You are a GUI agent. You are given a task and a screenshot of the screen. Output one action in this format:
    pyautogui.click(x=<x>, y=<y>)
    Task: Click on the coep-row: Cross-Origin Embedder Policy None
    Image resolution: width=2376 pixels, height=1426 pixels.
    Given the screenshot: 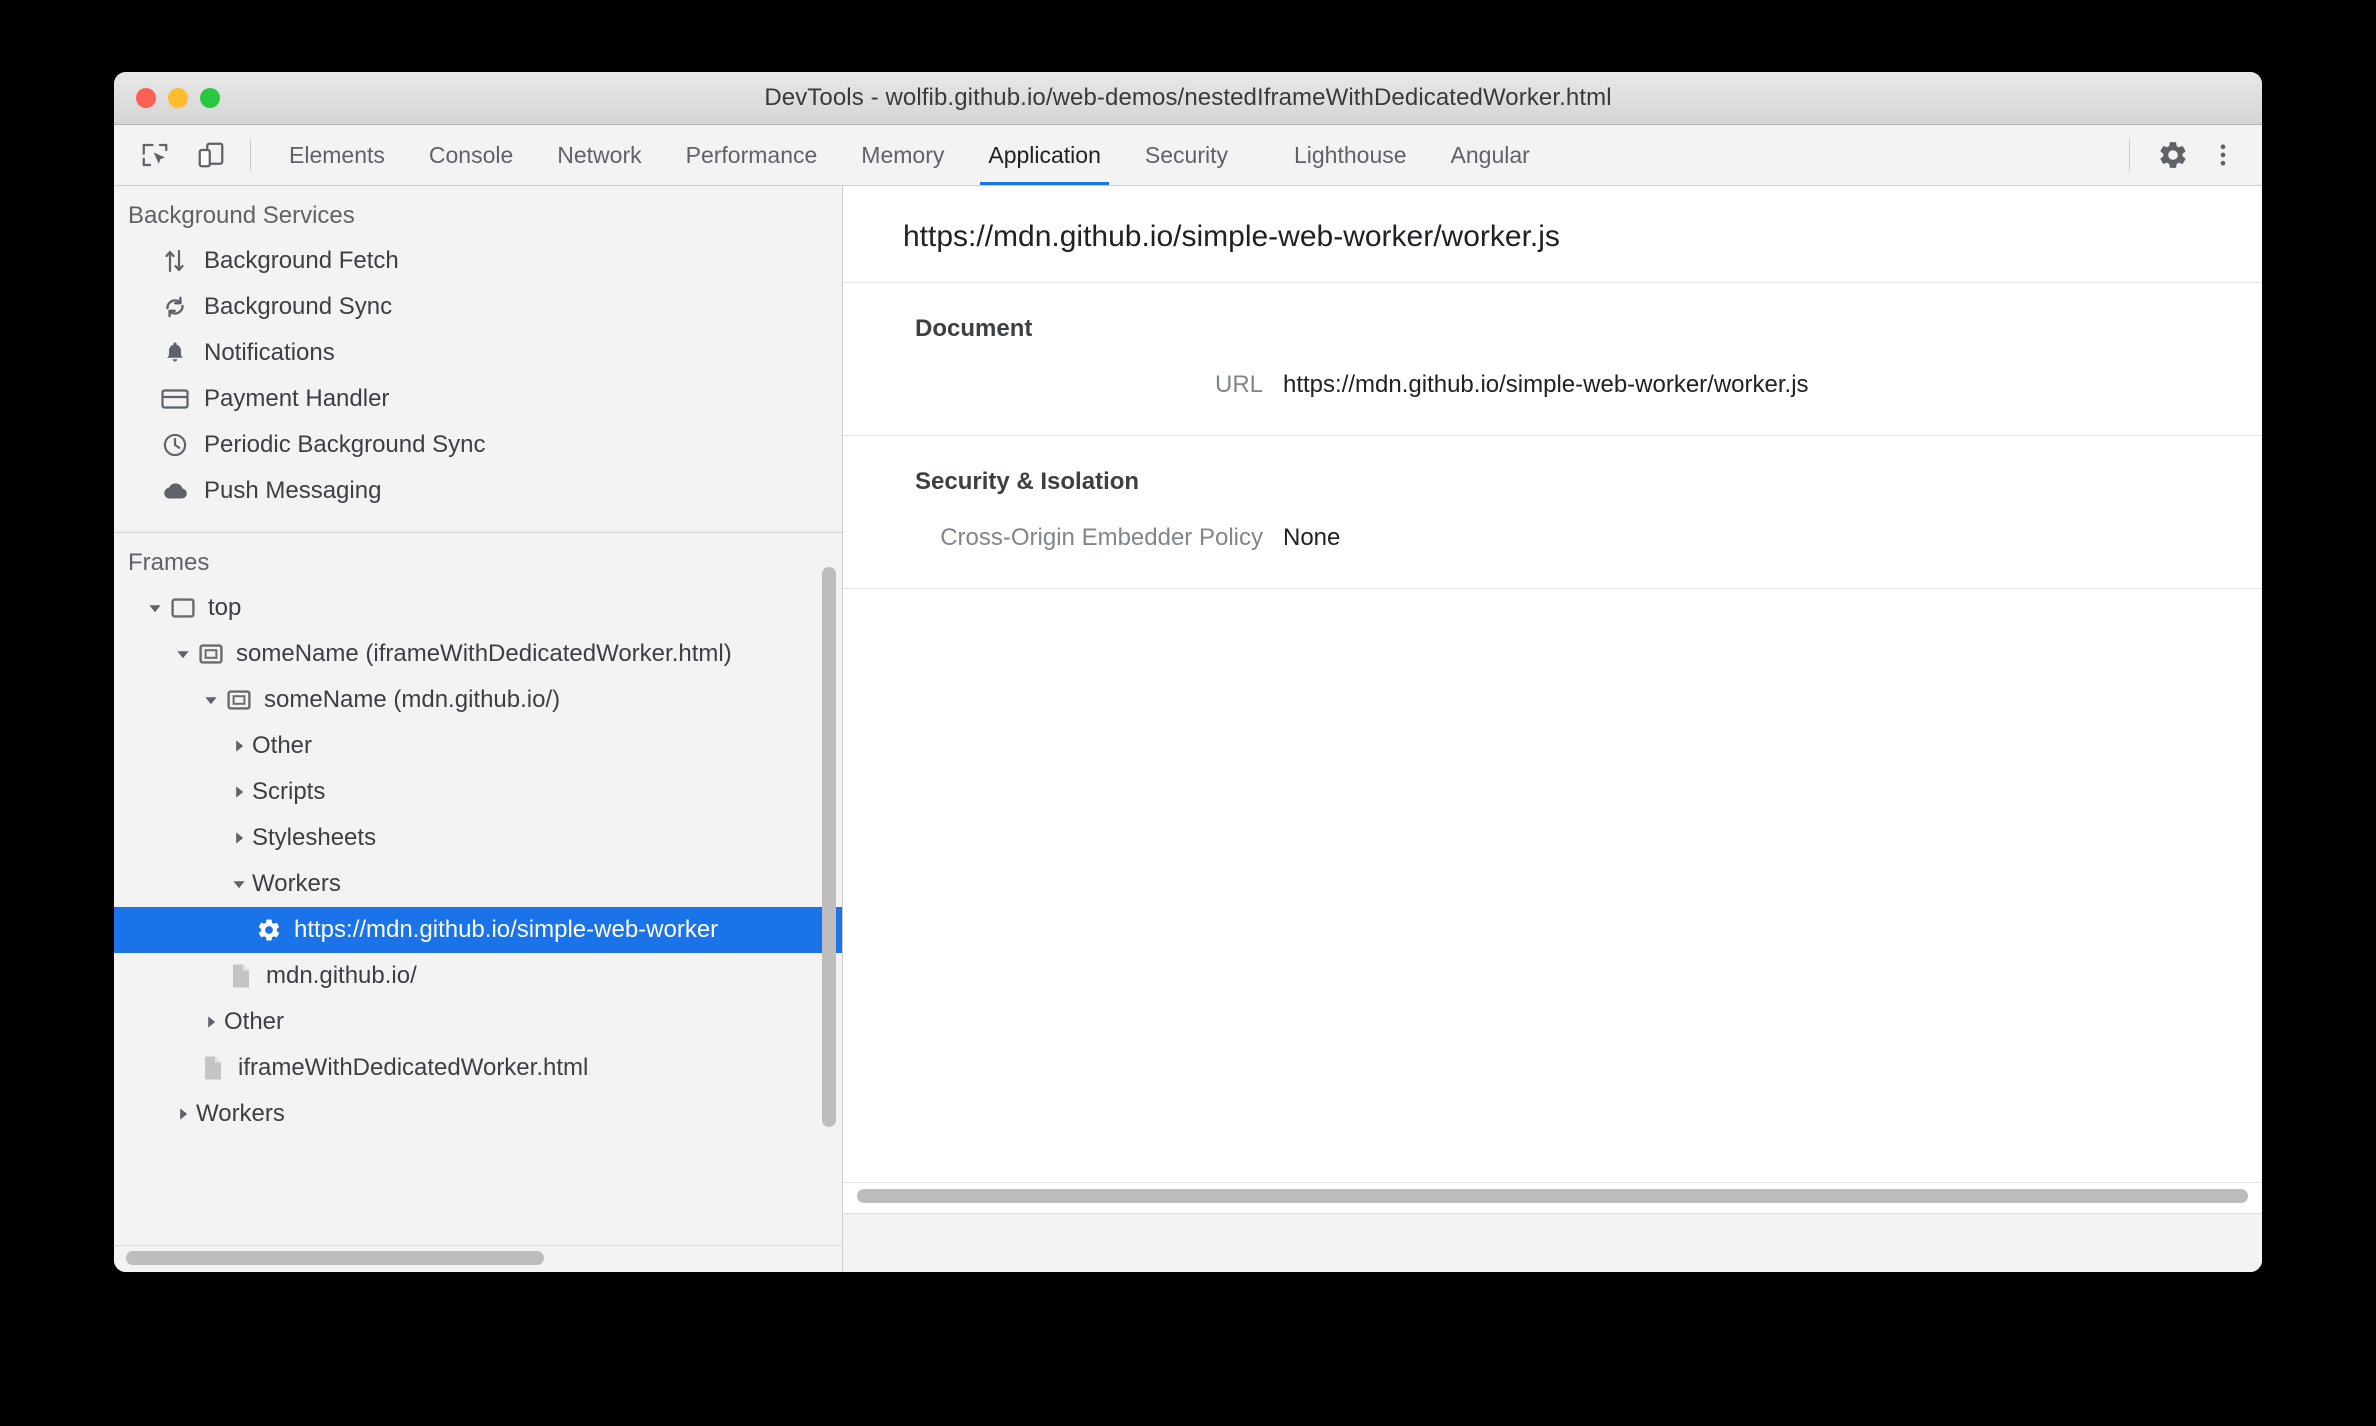 What is the action you would take?
    pyautogui.click(x=1552, y=540)
    